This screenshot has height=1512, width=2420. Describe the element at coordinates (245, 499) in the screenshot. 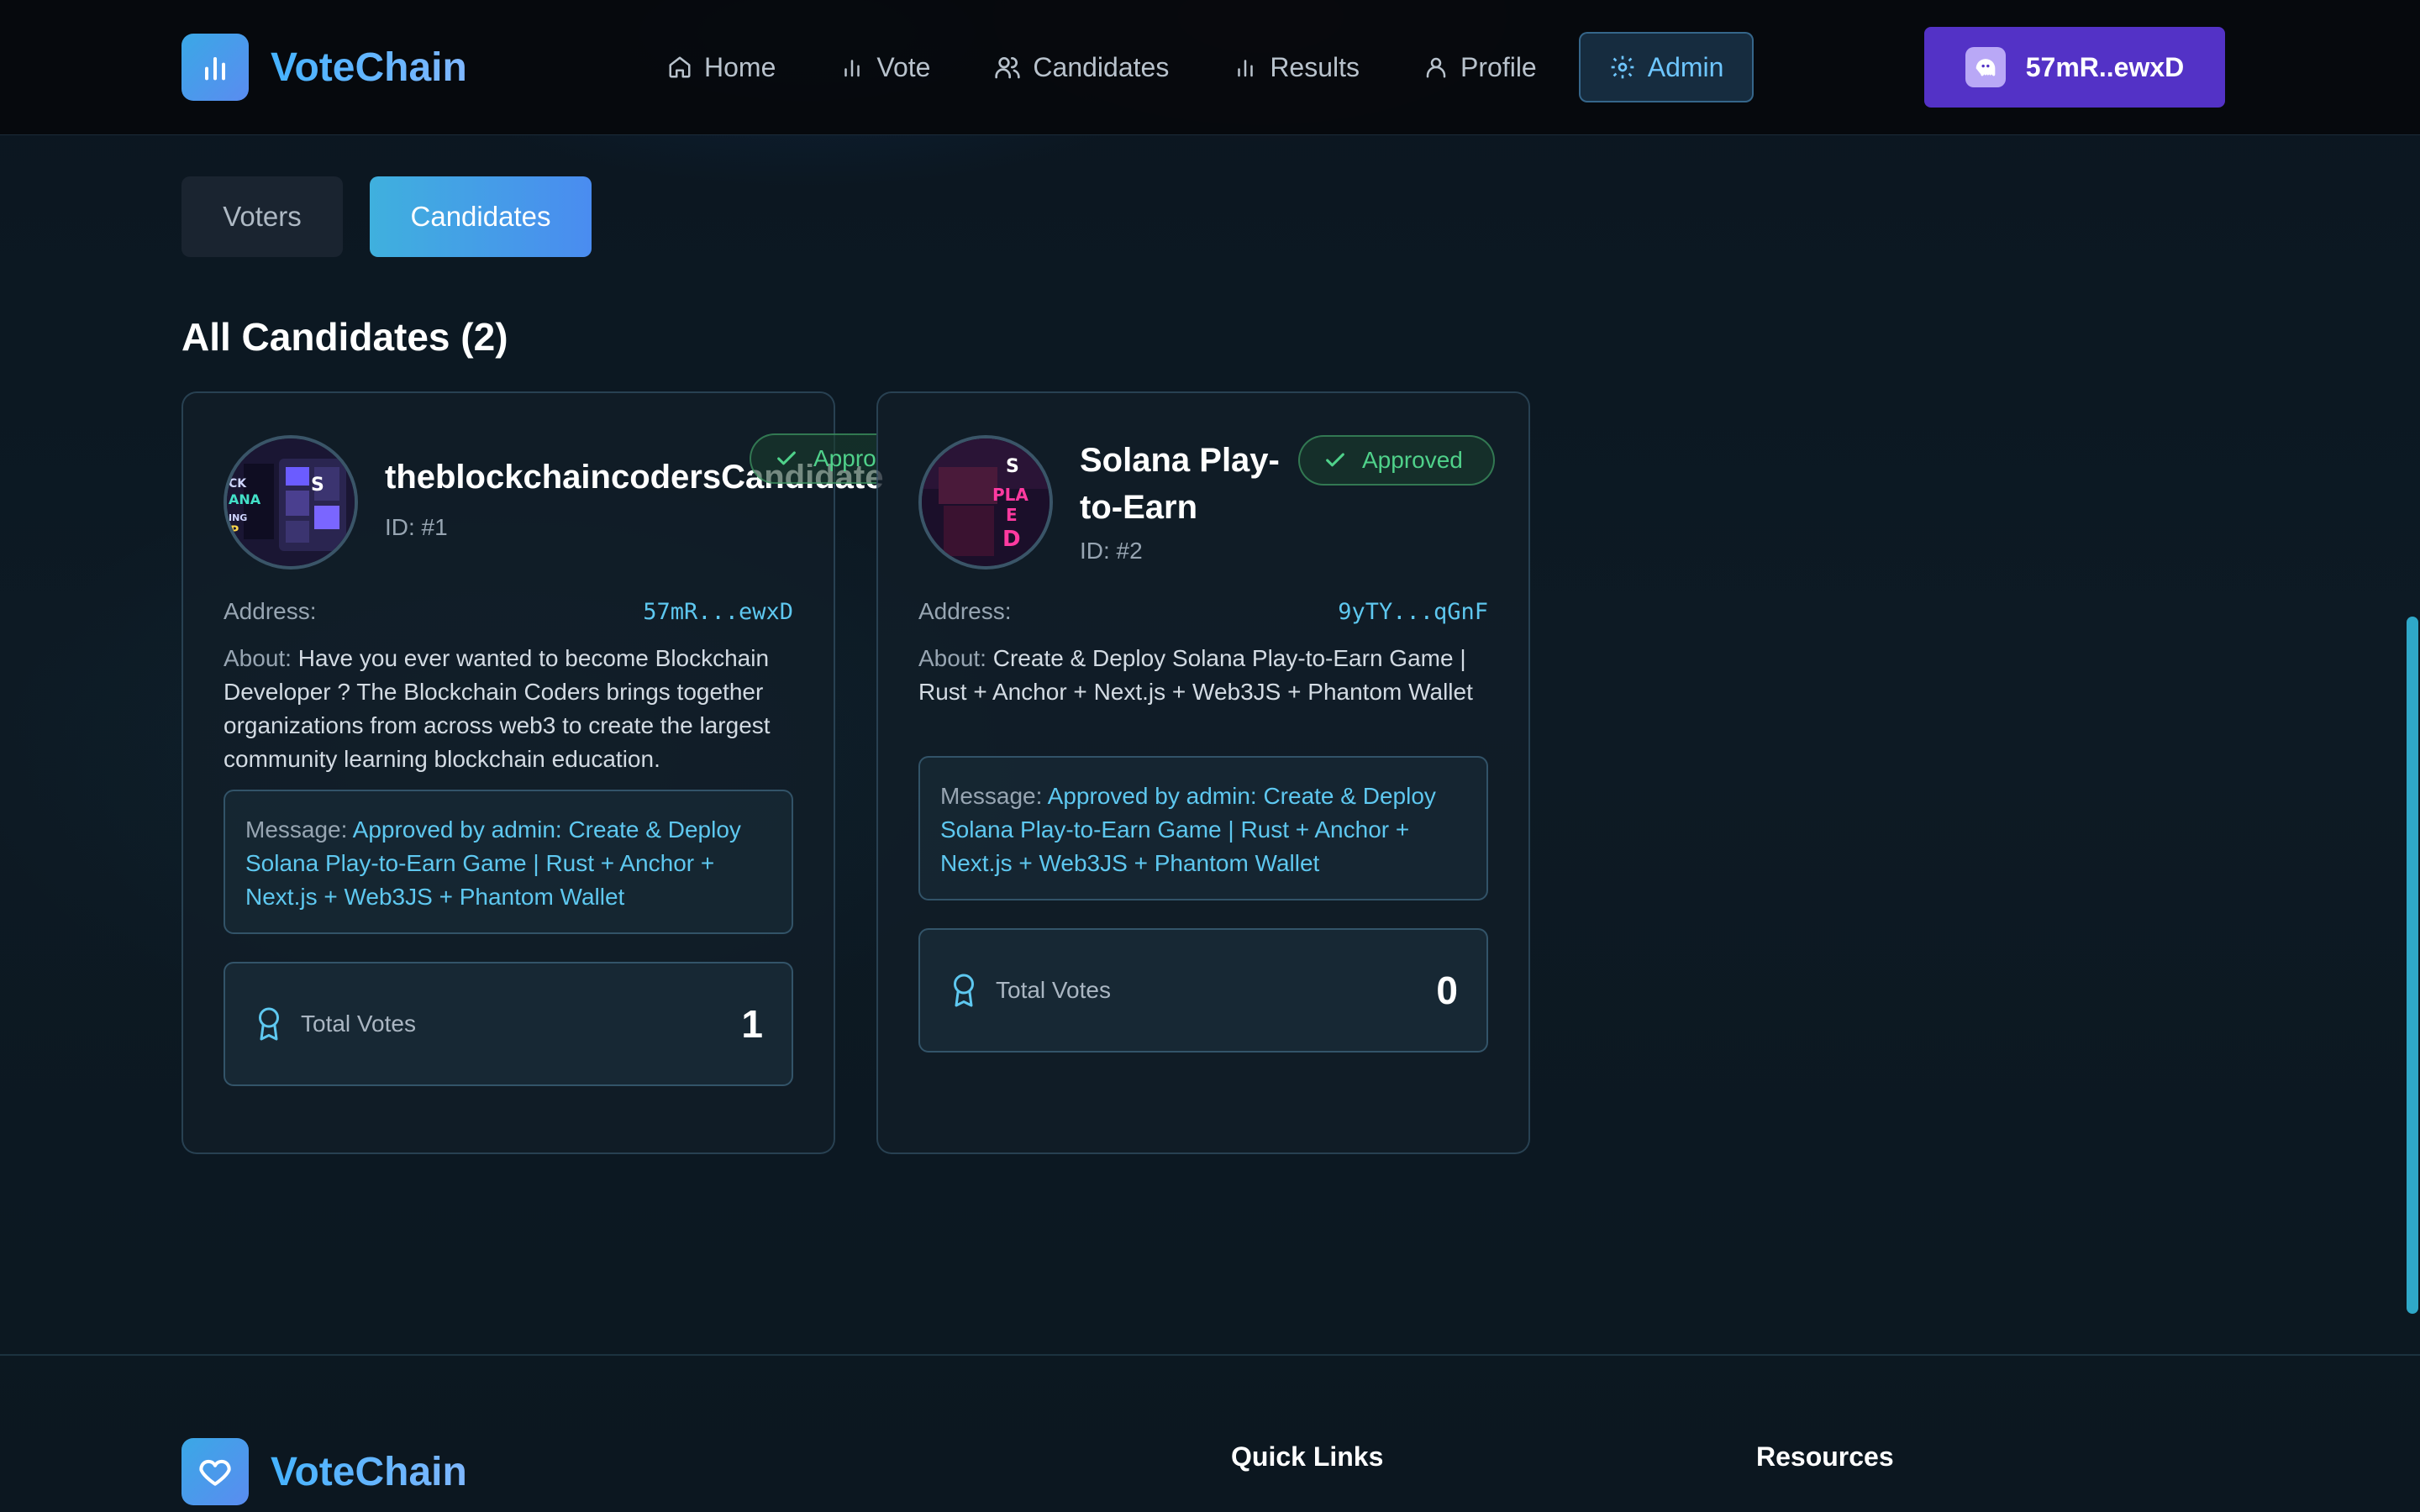

I see `svg-text: ANA` at that location.